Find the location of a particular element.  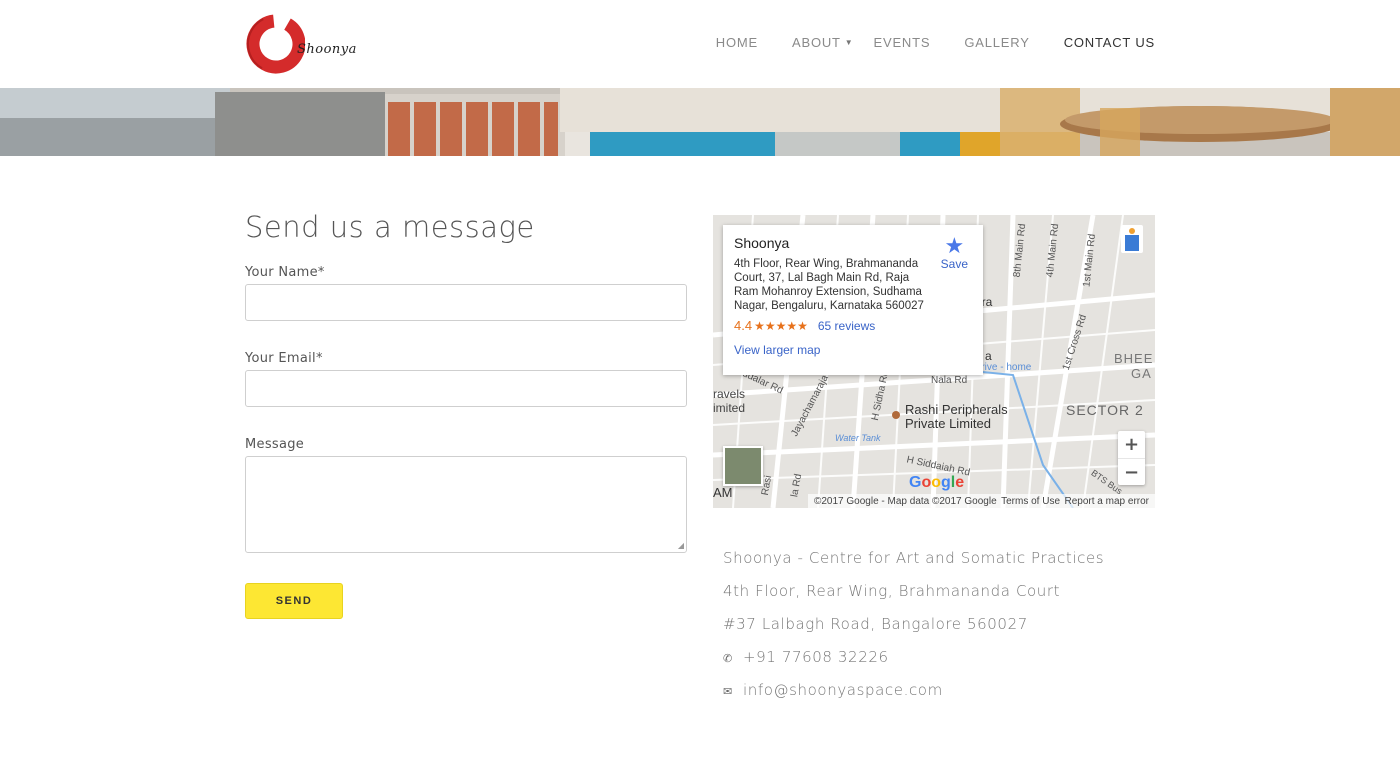

map-label-sector: SECTOR 2 is located at coordinates (1105, 410).